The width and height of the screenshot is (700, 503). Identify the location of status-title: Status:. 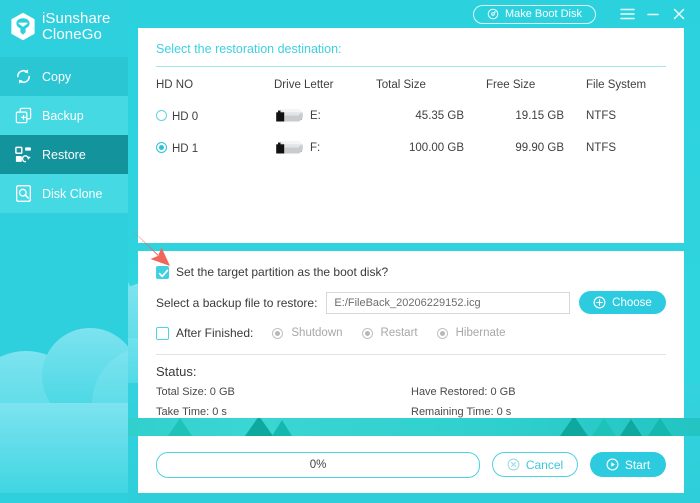
(176, 371).